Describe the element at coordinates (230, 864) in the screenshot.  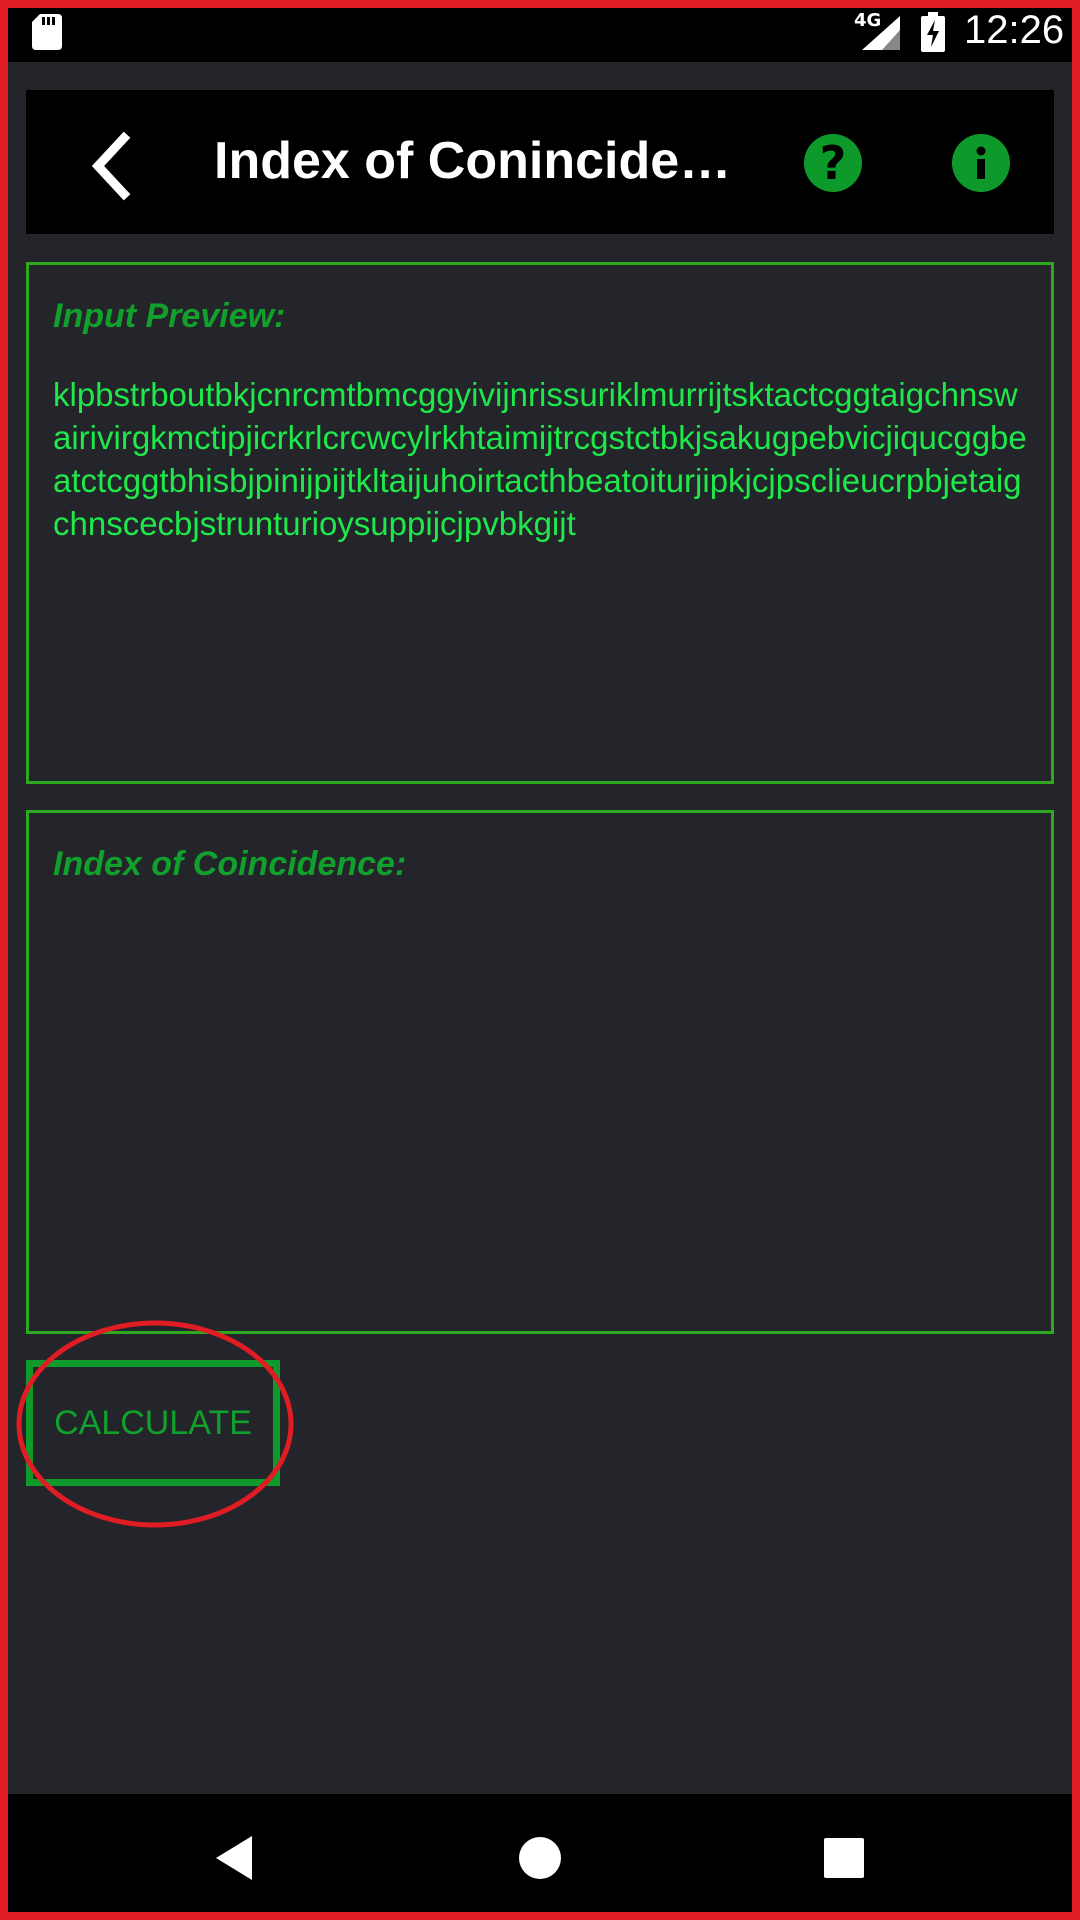
I see `index-of-coincidence-label: Index of Coincidence:` at that location.